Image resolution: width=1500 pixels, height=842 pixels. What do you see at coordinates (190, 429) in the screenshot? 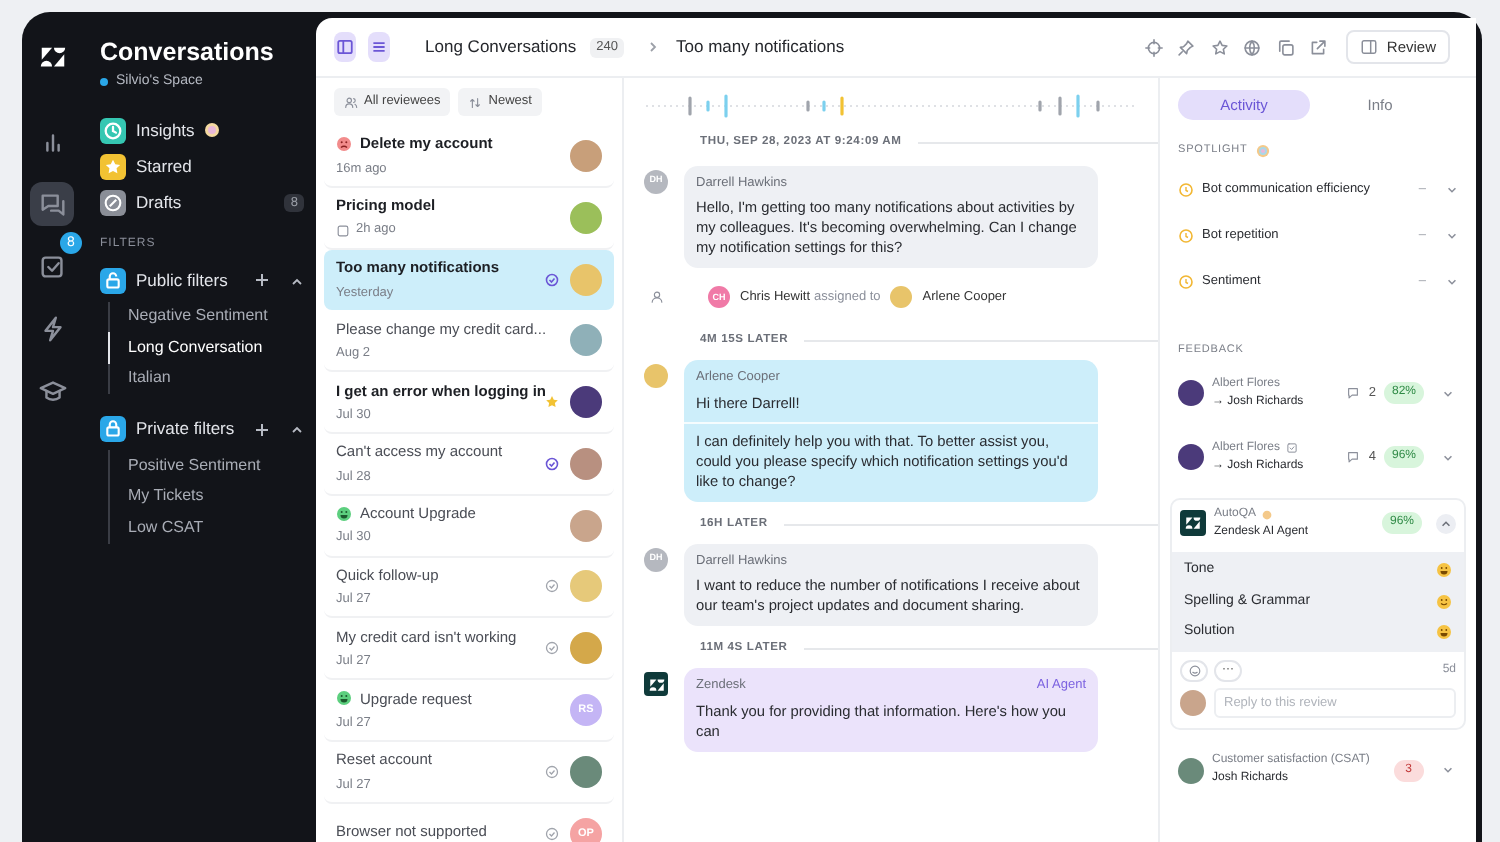
I see `filter-group-title: Private filters` at bounding box center [190, 429].